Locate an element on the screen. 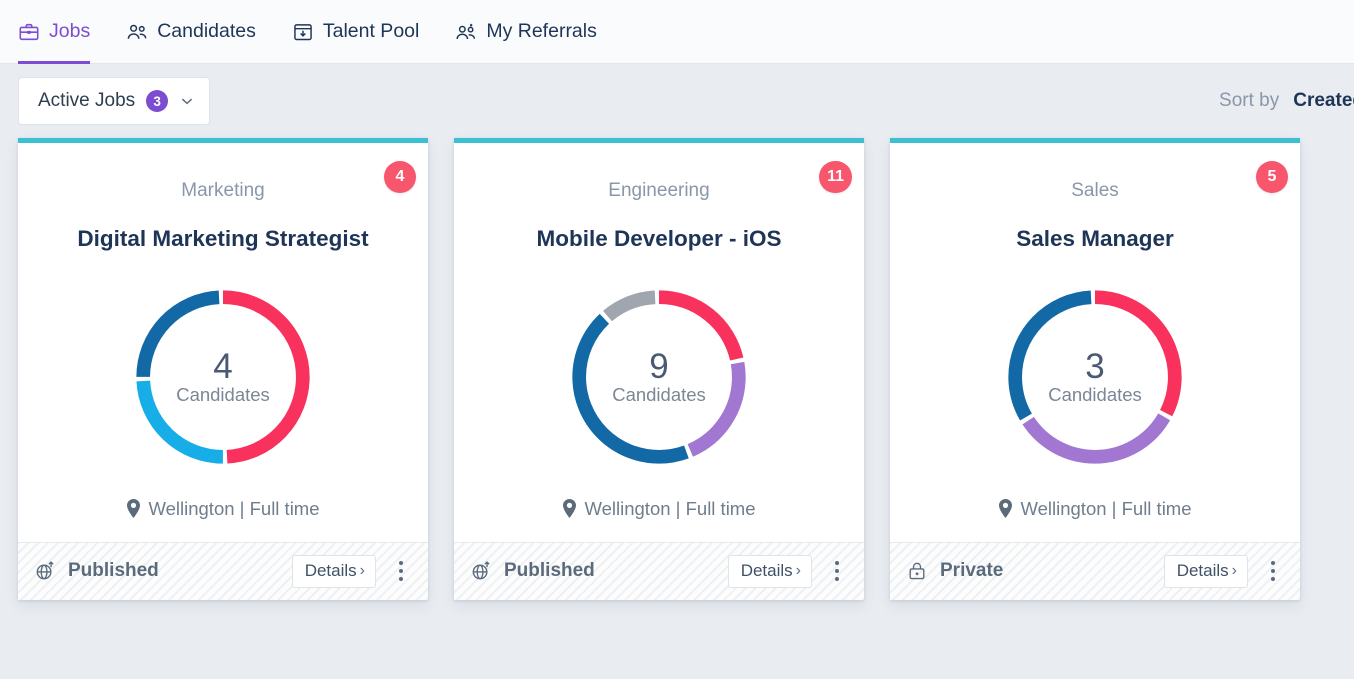 This screenshot has height=679, width=1354. jobs-toolbar: Active Jobs 3 Sort by Created is located at coordinates (677, 101).